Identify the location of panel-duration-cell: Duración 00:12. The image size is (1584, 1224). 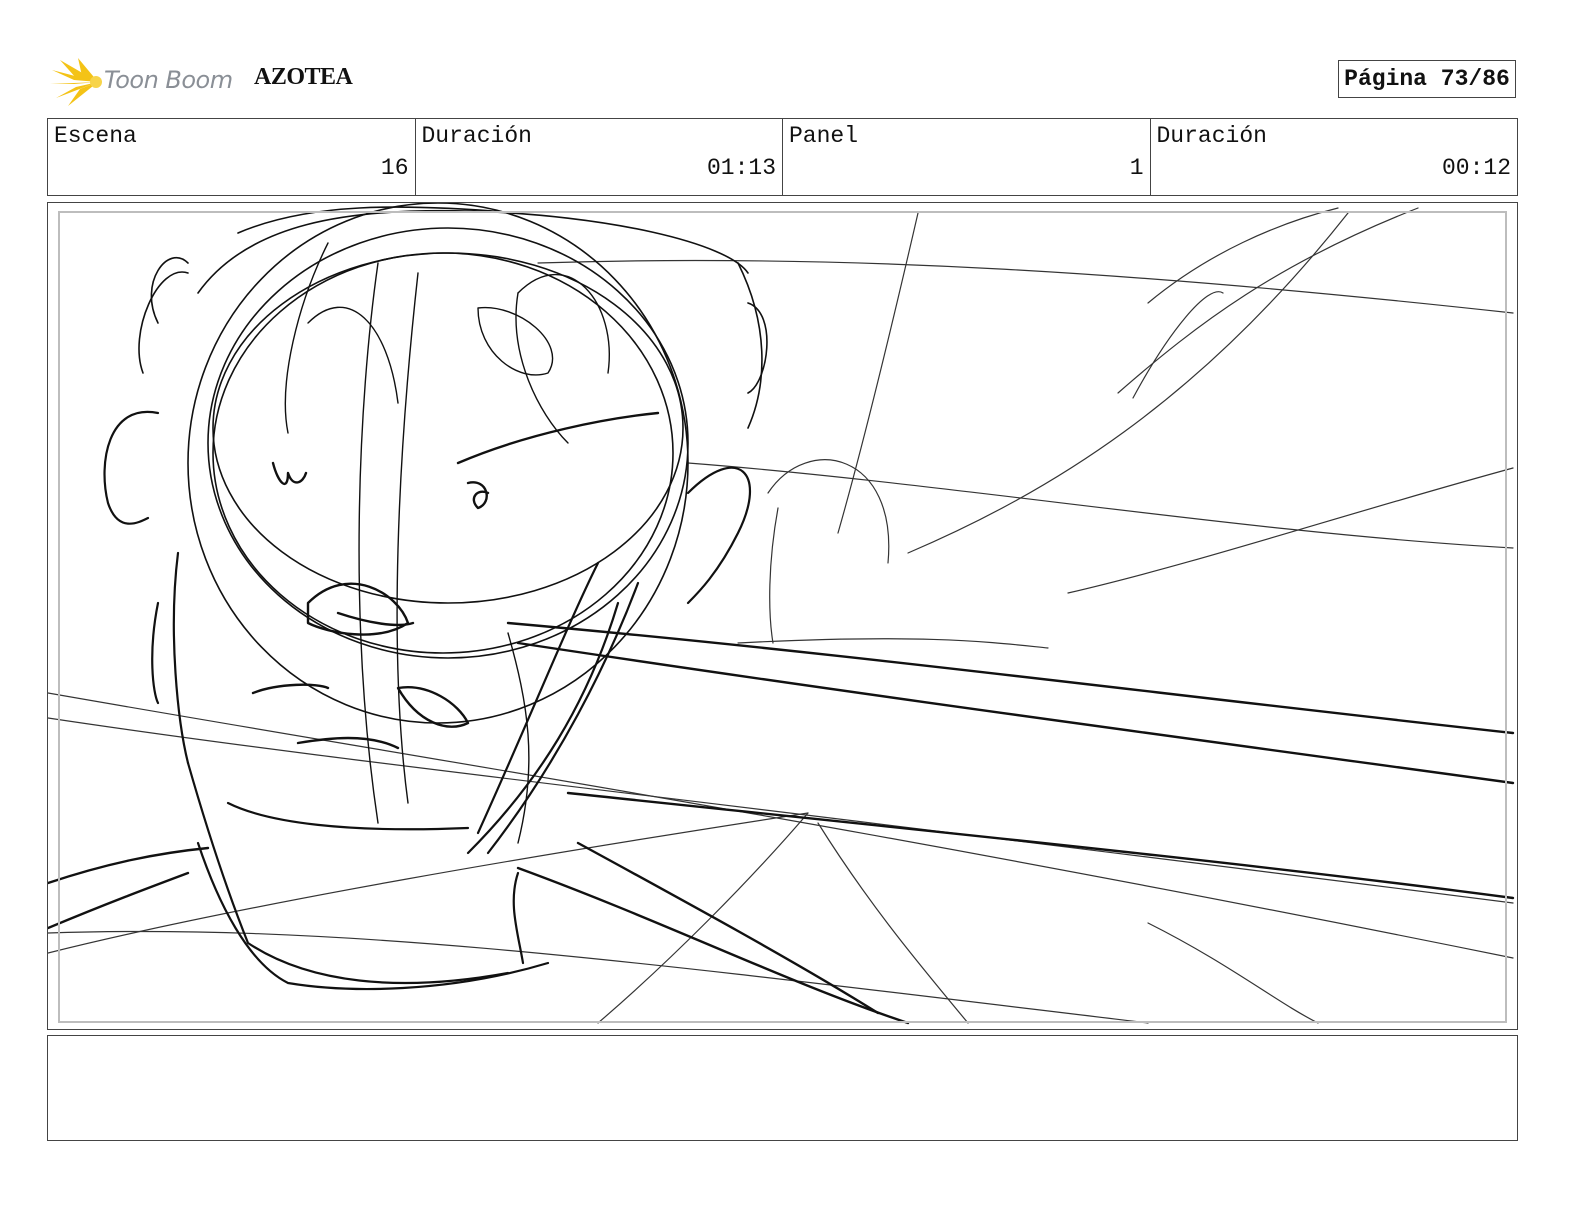
(1334, 157).